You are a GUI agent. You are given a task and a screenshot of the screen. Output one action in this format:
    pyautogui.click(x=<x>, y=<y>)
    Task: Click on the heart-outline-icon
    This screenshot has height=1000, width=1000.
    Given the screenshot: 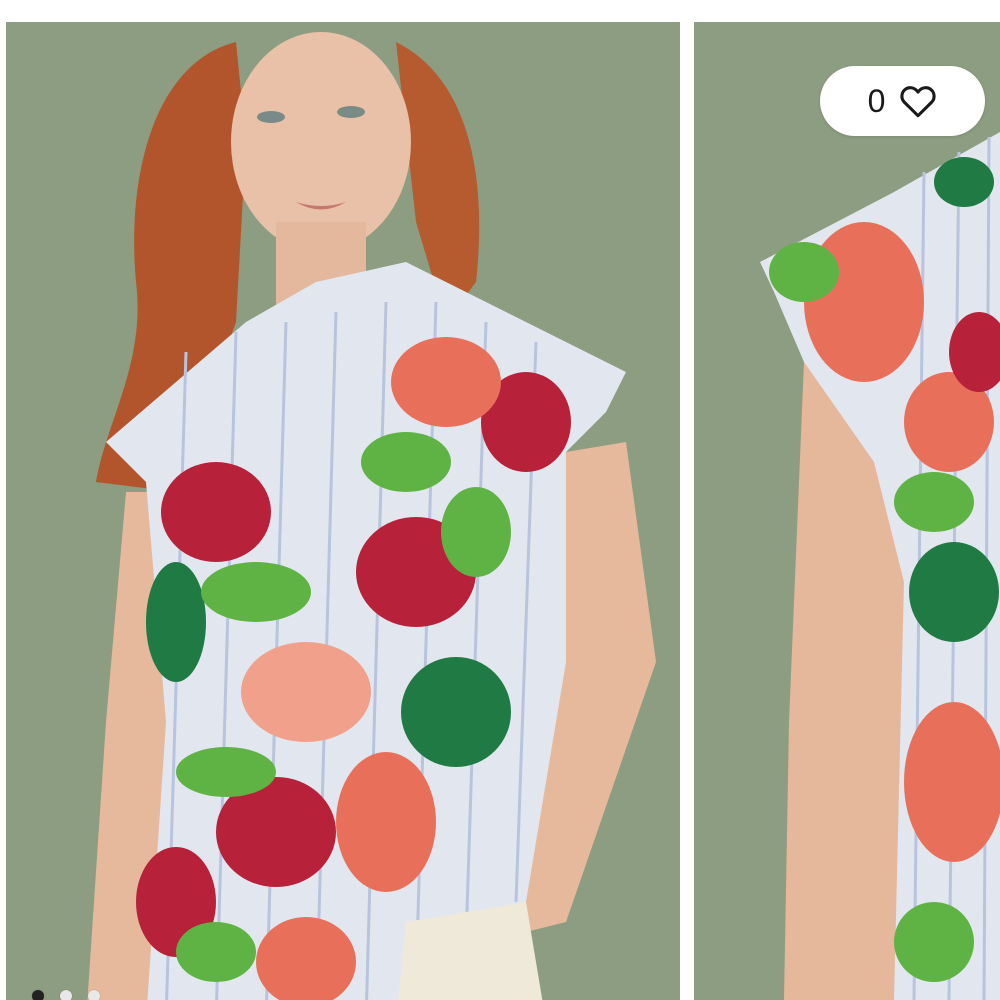 What is the action you would take?
    pyautogui.click(x=918, y=101)
    